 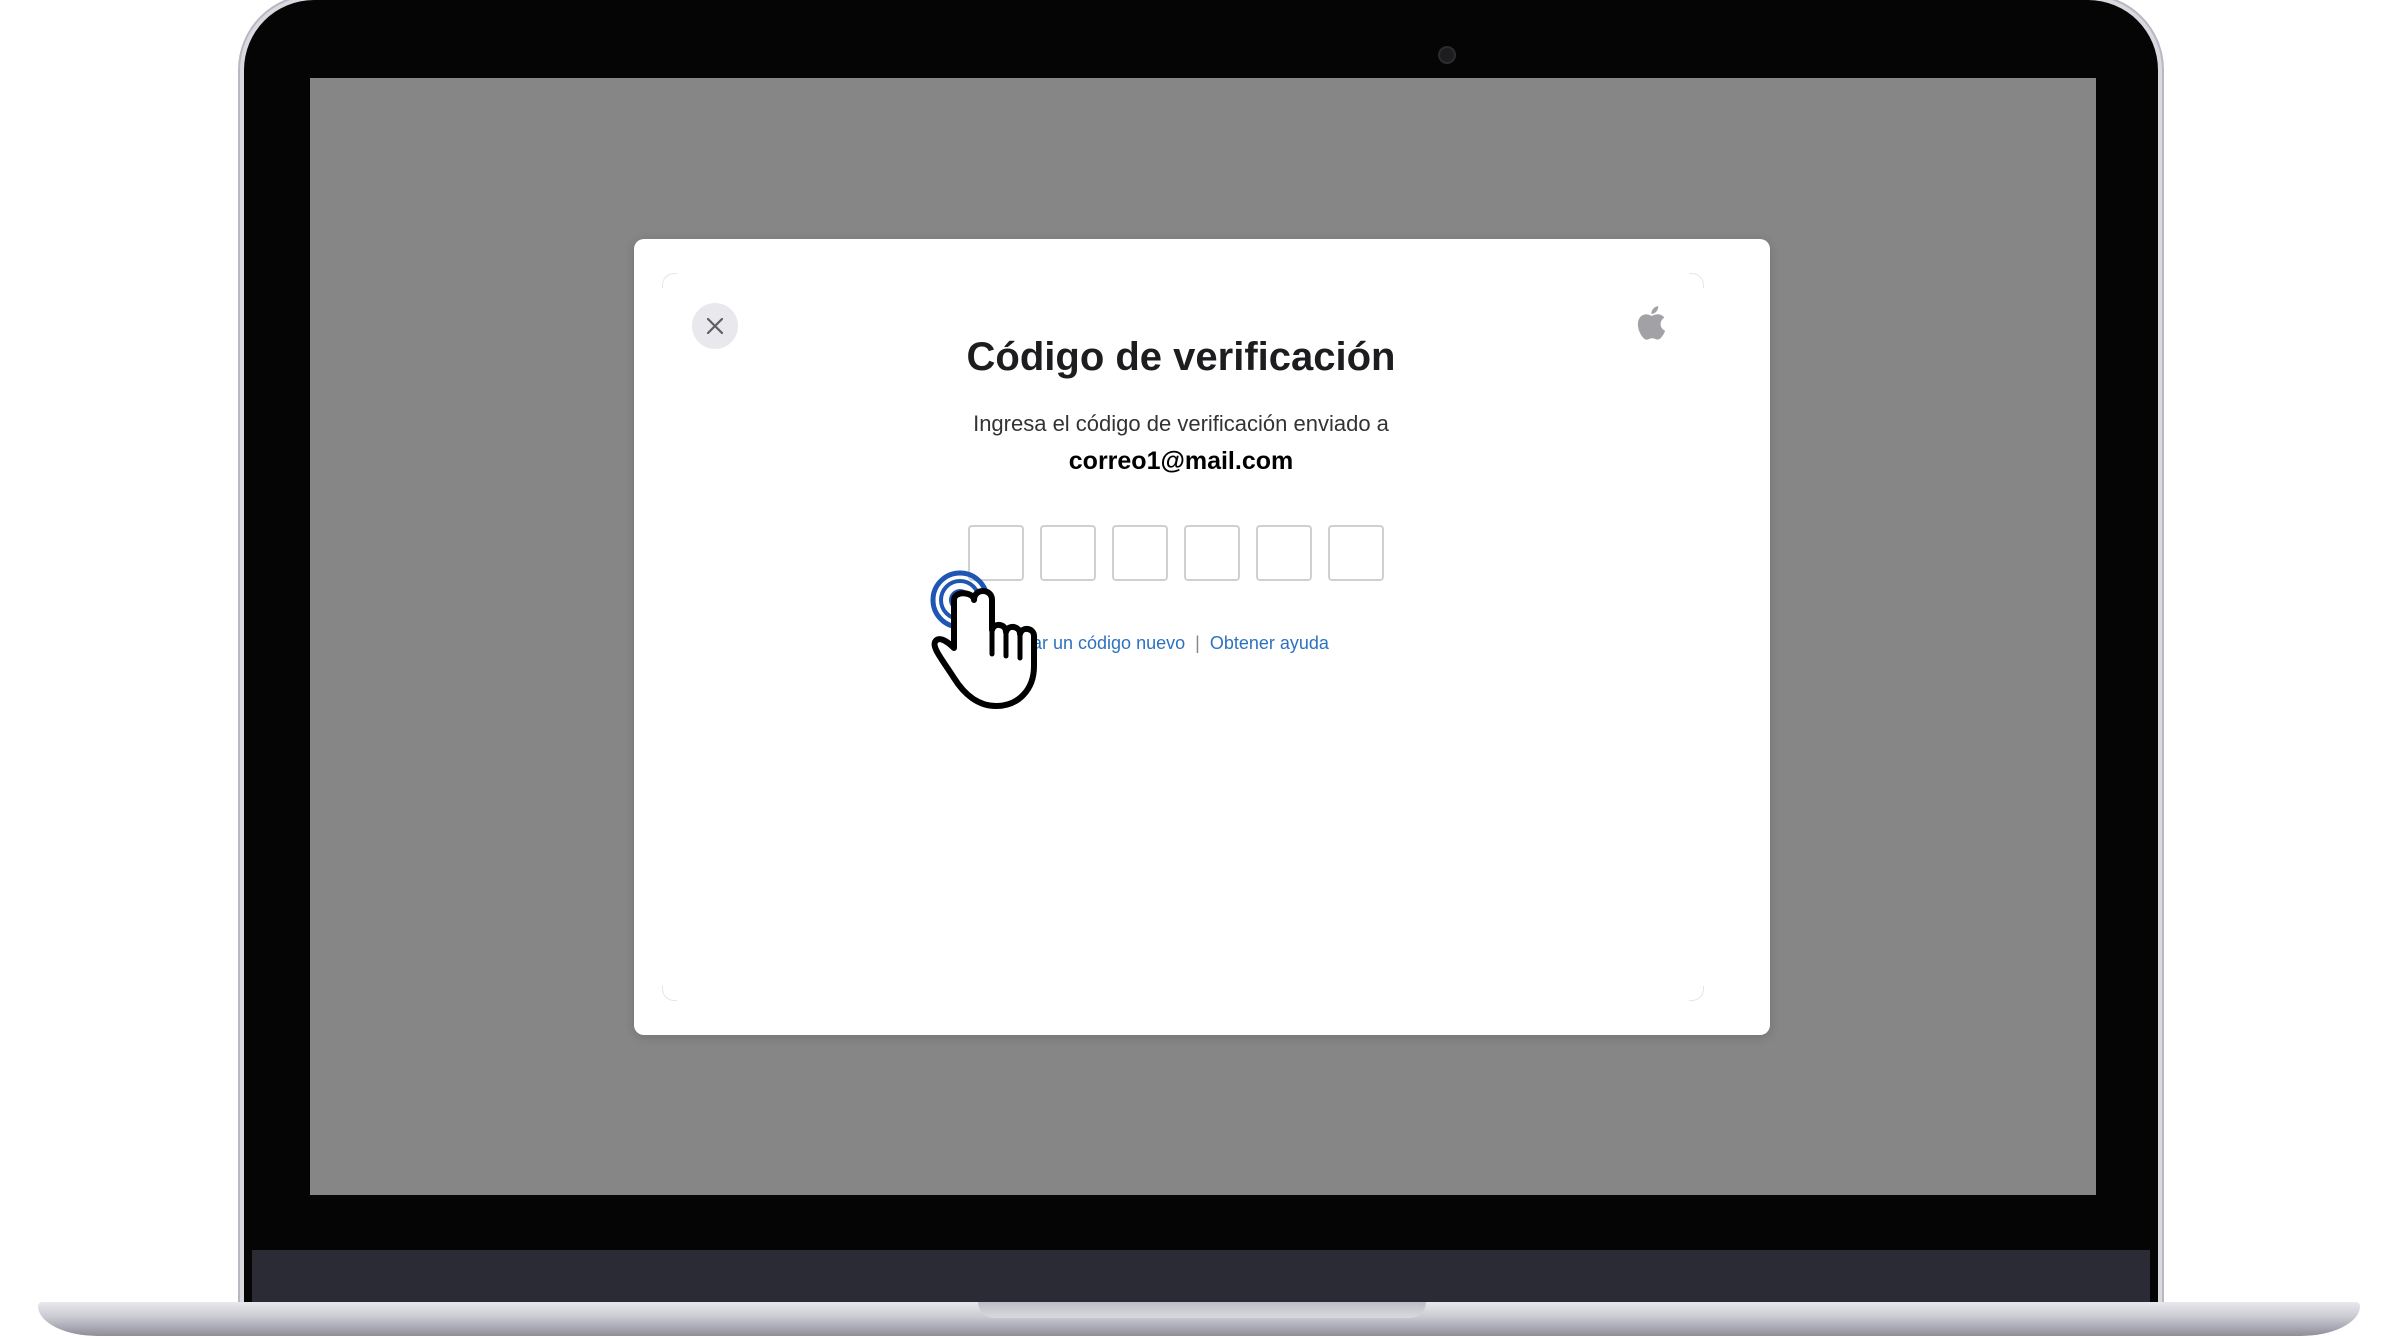 What do you see at coordinates (983, 639) in the screenshot?
I see `hand-pointer-icon` at bounding box center [983, 639].